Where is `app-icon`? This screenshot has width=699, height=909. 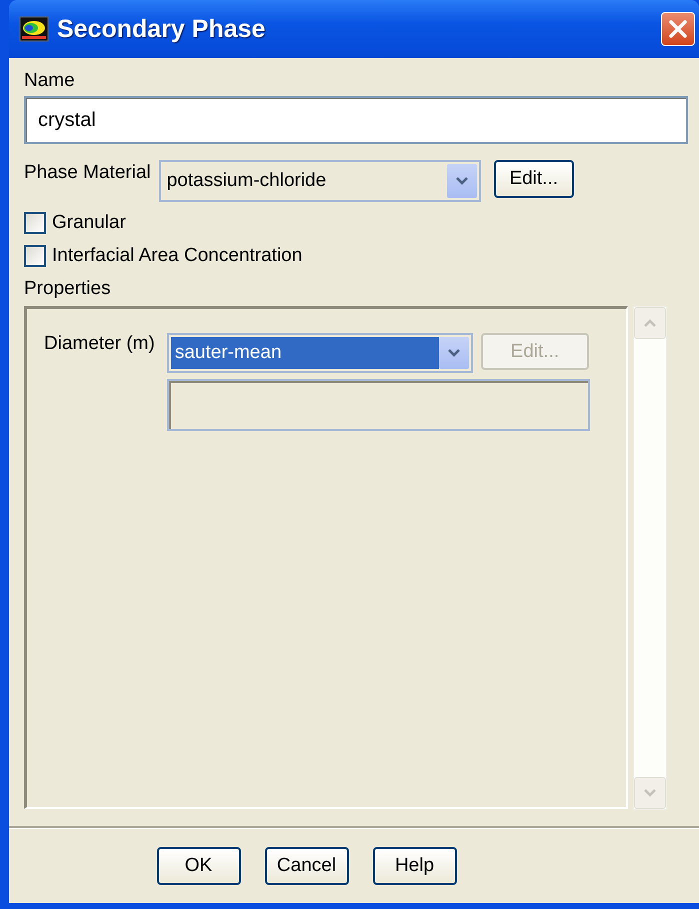 app-icon is located at coordinates (34, 29).